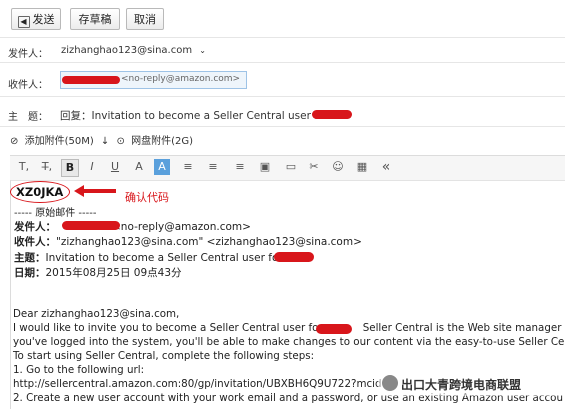 The height and width of the screenshot is (409, 565). Describe the element at coordinates (98, 273) in the screenshot. I see `quoted-date: 日期：2015年08月25日 09点43分` at that location.